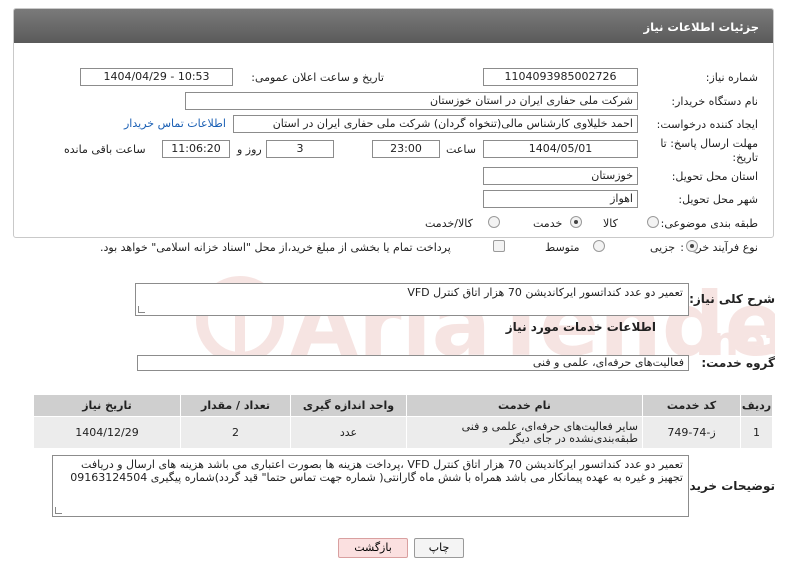 This screenshot has width=788, height=574. I want to click on cell-need-date: 1404/12/29, so click(107, 432).